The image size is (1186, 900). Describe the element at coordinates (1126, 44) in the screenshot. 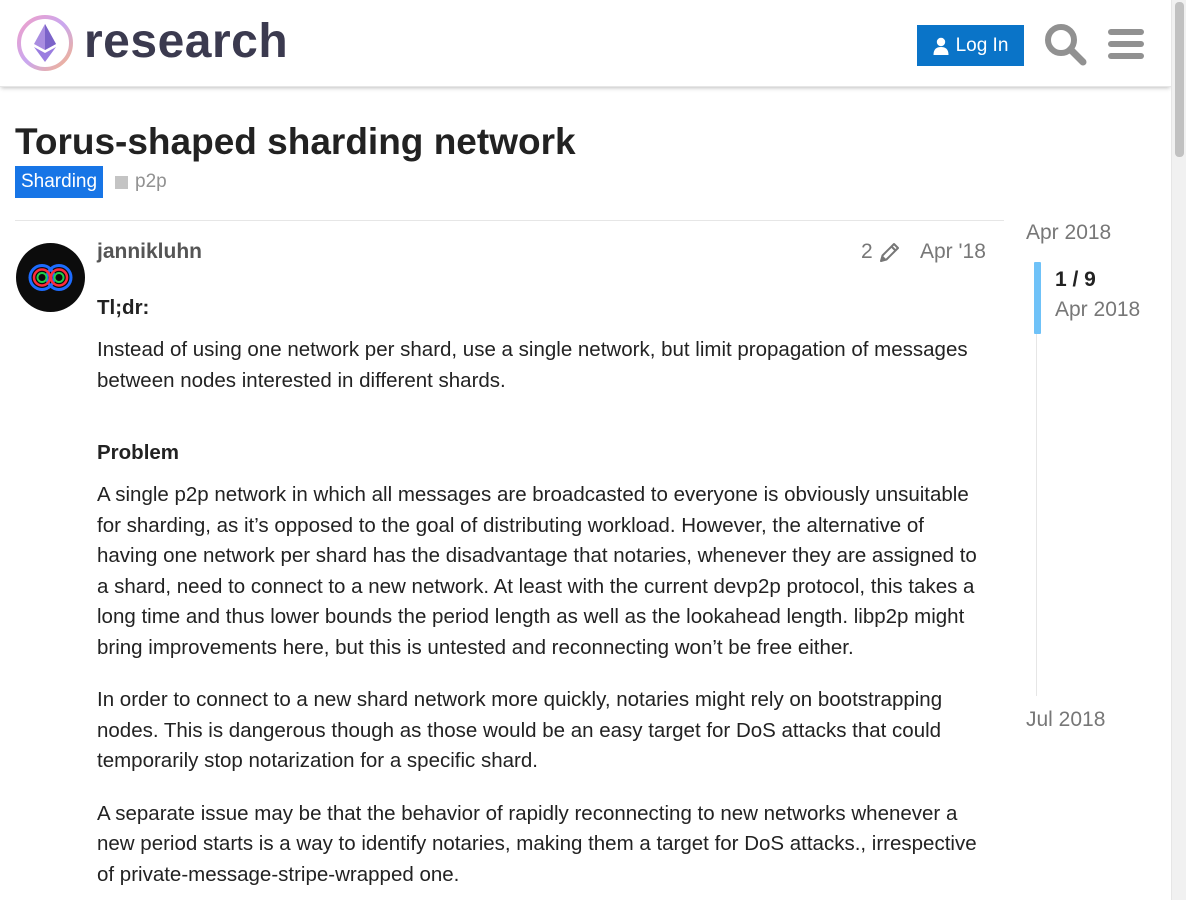

I see `hamburger-menu-icon` at that location.